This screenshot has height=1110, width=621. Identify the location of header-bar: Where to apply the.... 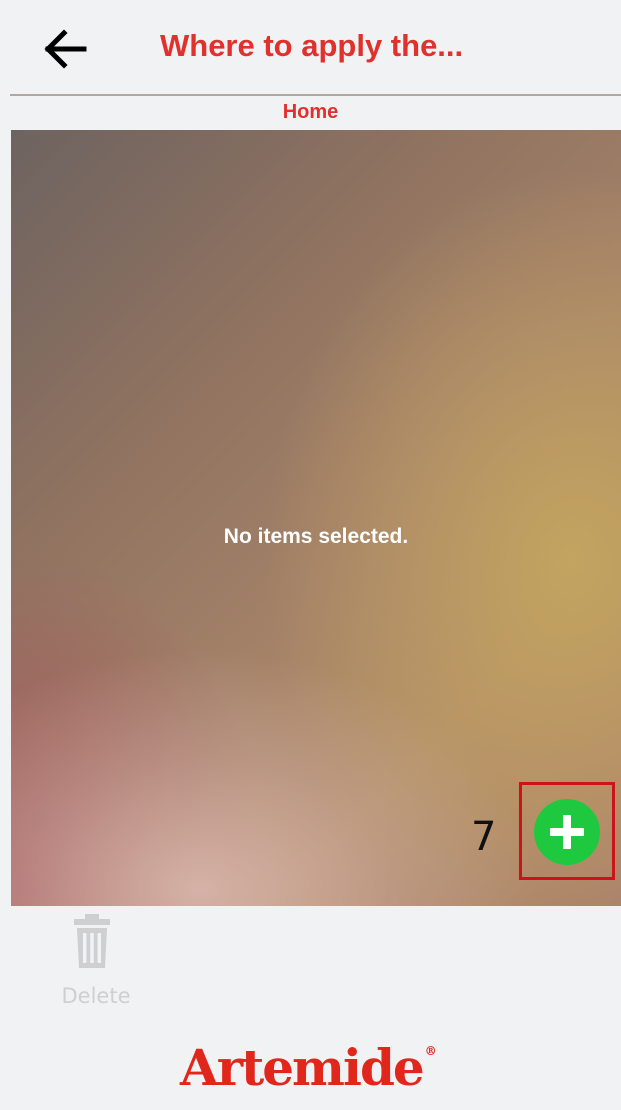
(310, 48).